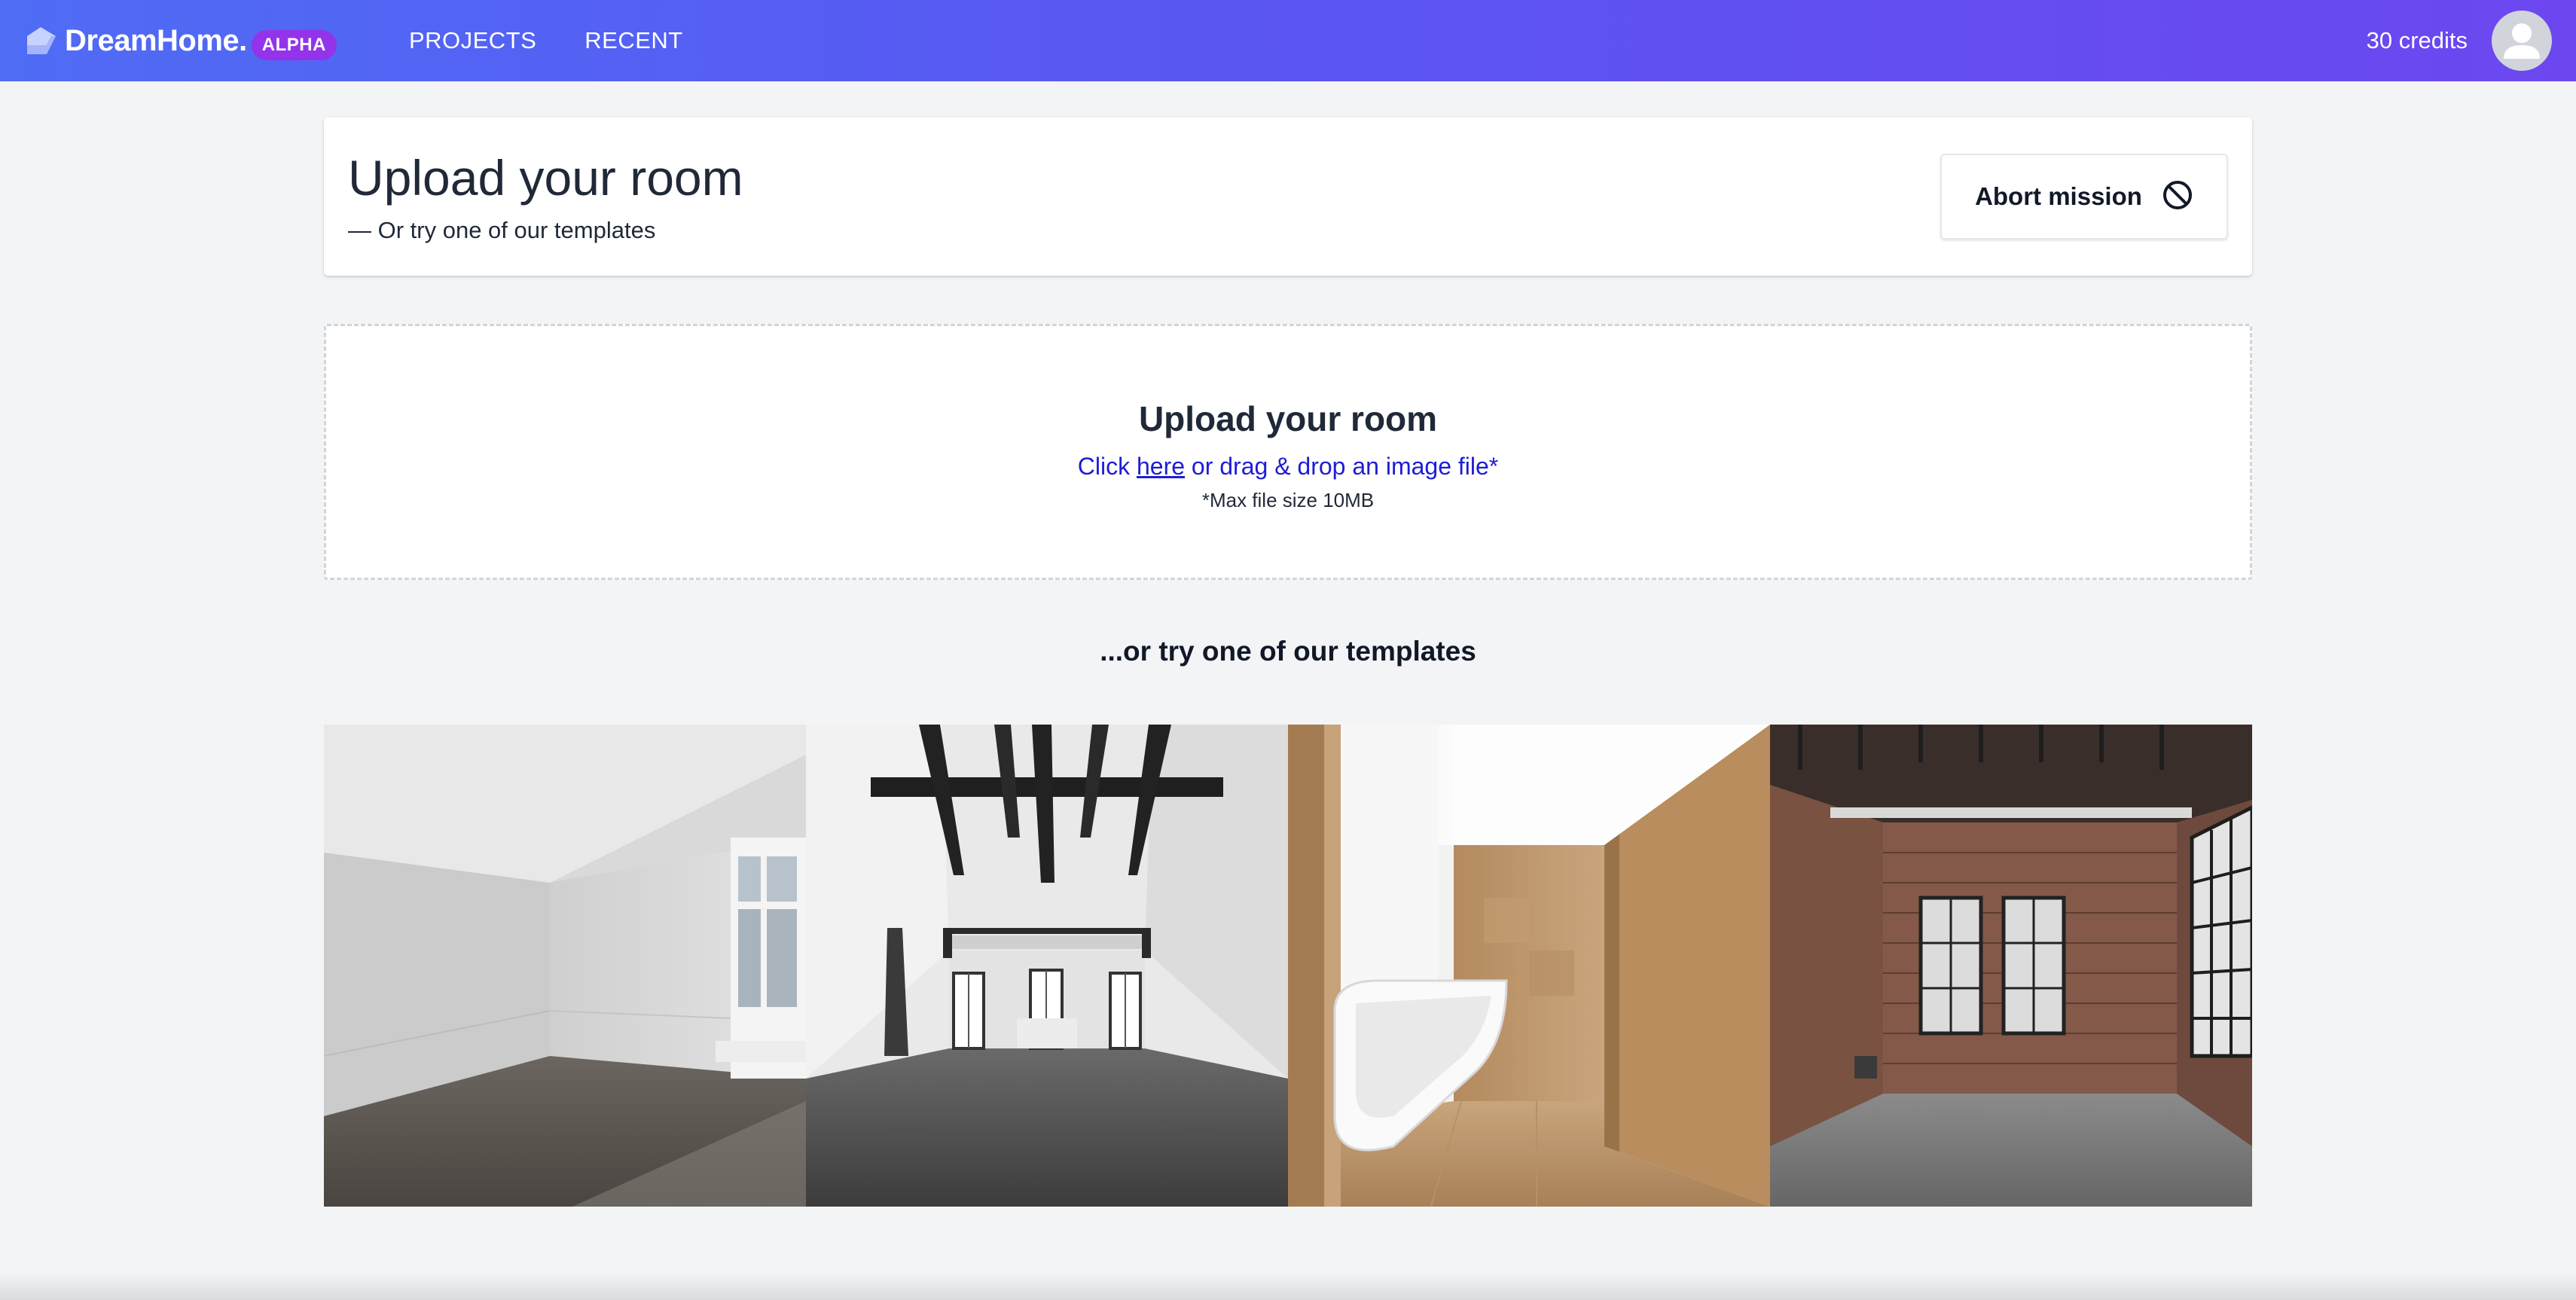  What do you see at coordinates (1288, 419) in the screenshot?
I see `upload-title: Upload your room` at bounding box center [1288, 419].